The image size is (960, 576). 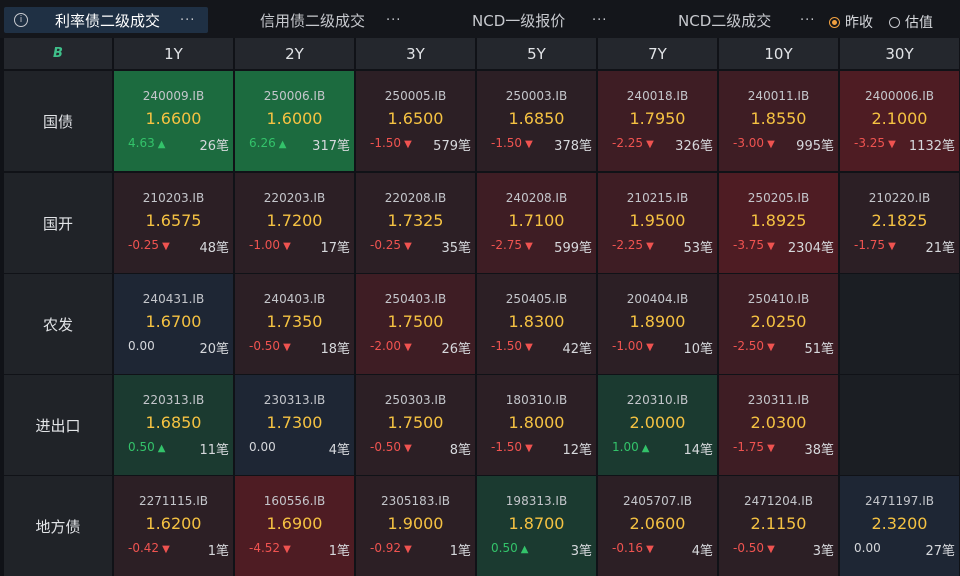 What do you see at coordinates (536, 223) in the screenshot?
I see `bond-quote-cell: 240208.IB 1.7100 -2.75 ▼ 599笔` at bounding box center [536, 223].